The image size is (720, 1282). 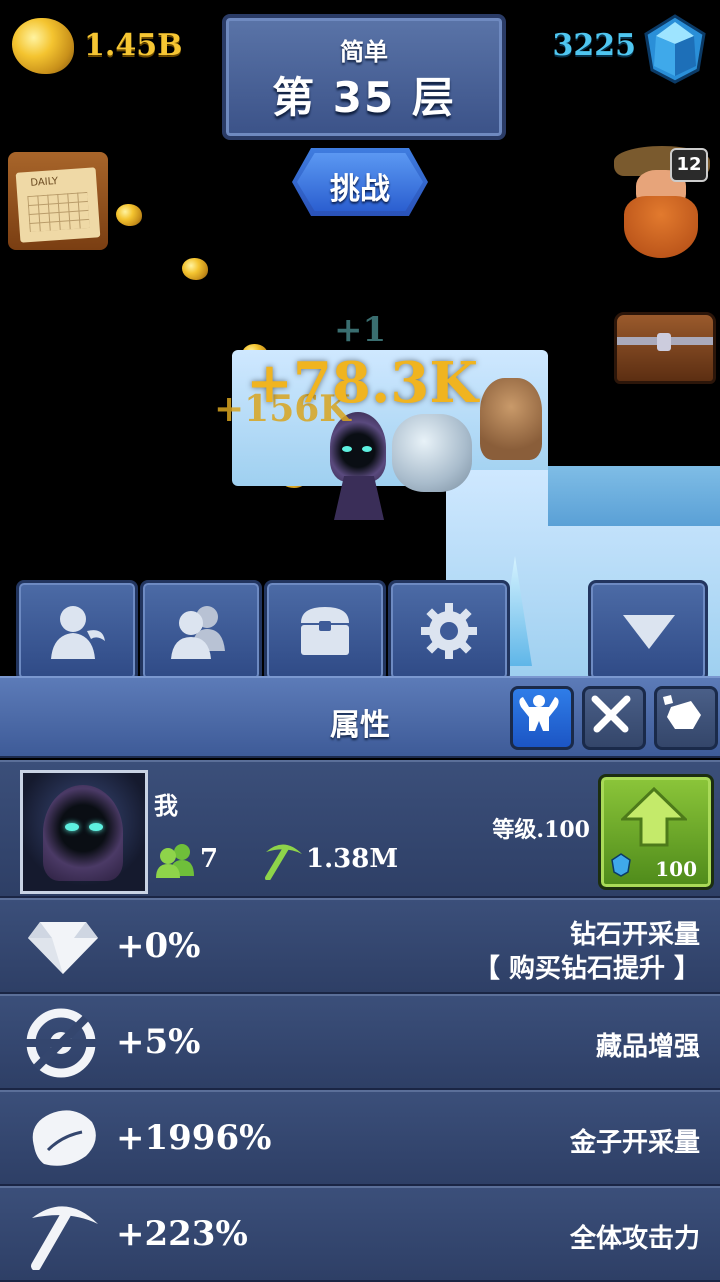 What do you see at coordinates (360, 1234) in the screenshot?
I see `stat-row-attack: +223% 全体攻击力` at bounding box center [360, 1234].